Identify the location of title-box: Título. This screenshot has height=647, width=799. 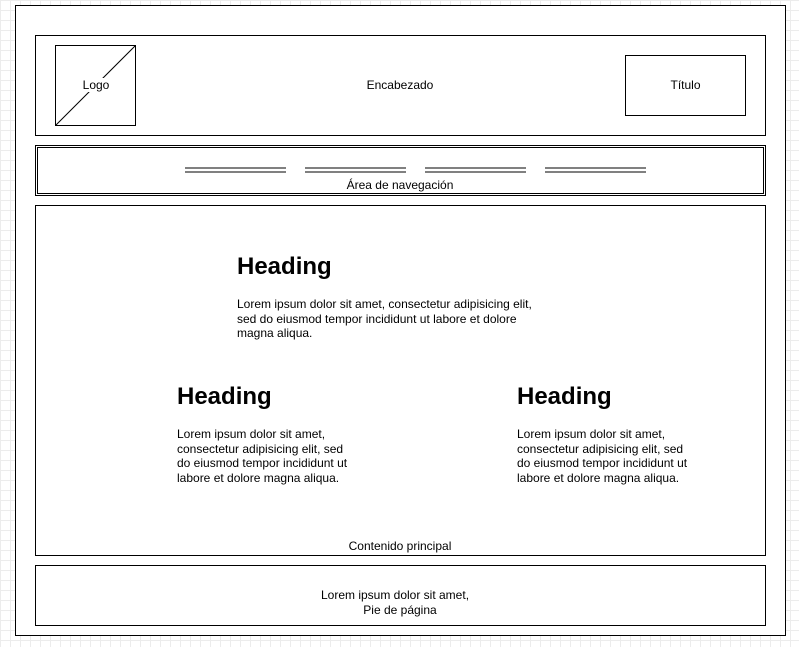
(685, 85).